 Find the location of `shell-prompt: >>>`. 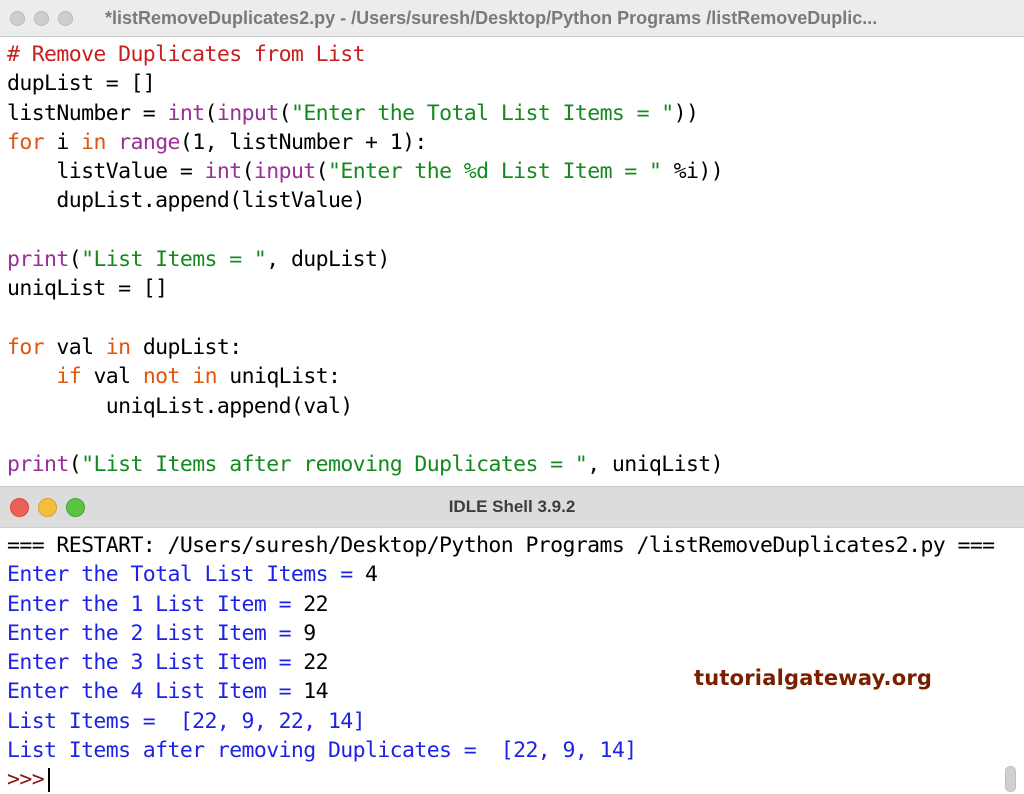

shell-prompt: >>> is located at coordinates (26, 780).